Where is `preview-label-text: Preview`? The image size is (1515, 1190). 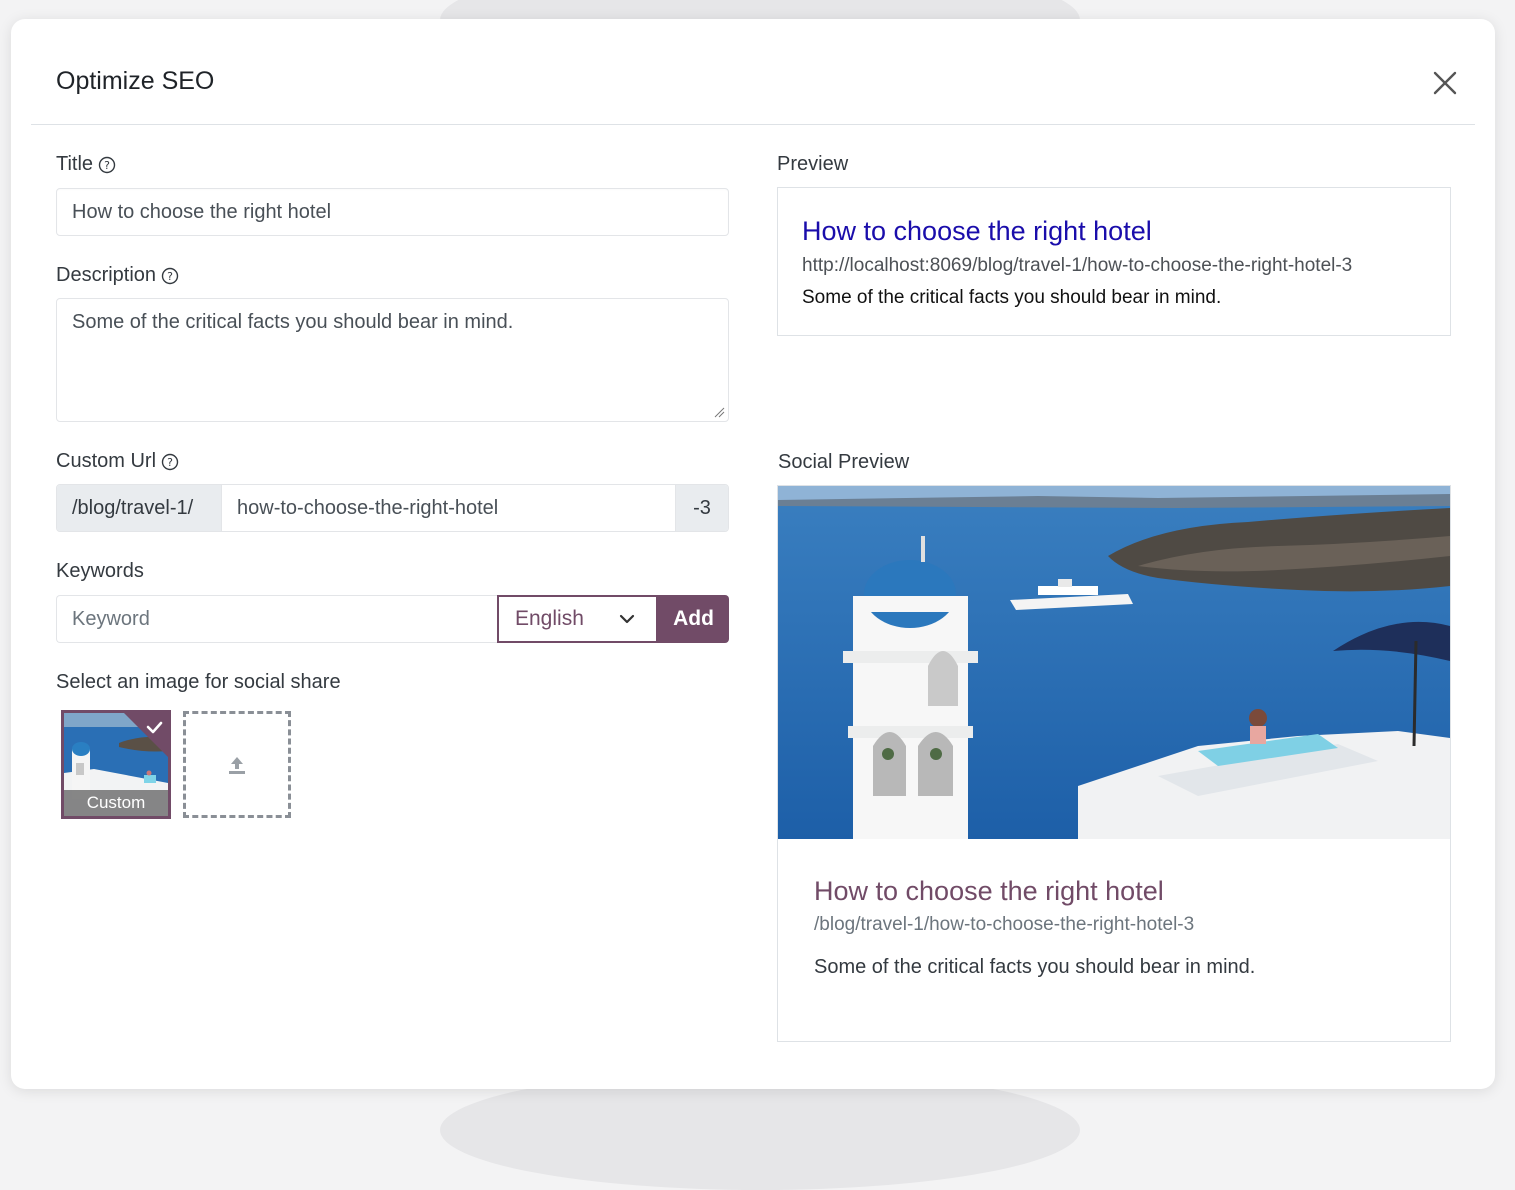 preview-label-text: Preview is located at coordinates (813, 164).